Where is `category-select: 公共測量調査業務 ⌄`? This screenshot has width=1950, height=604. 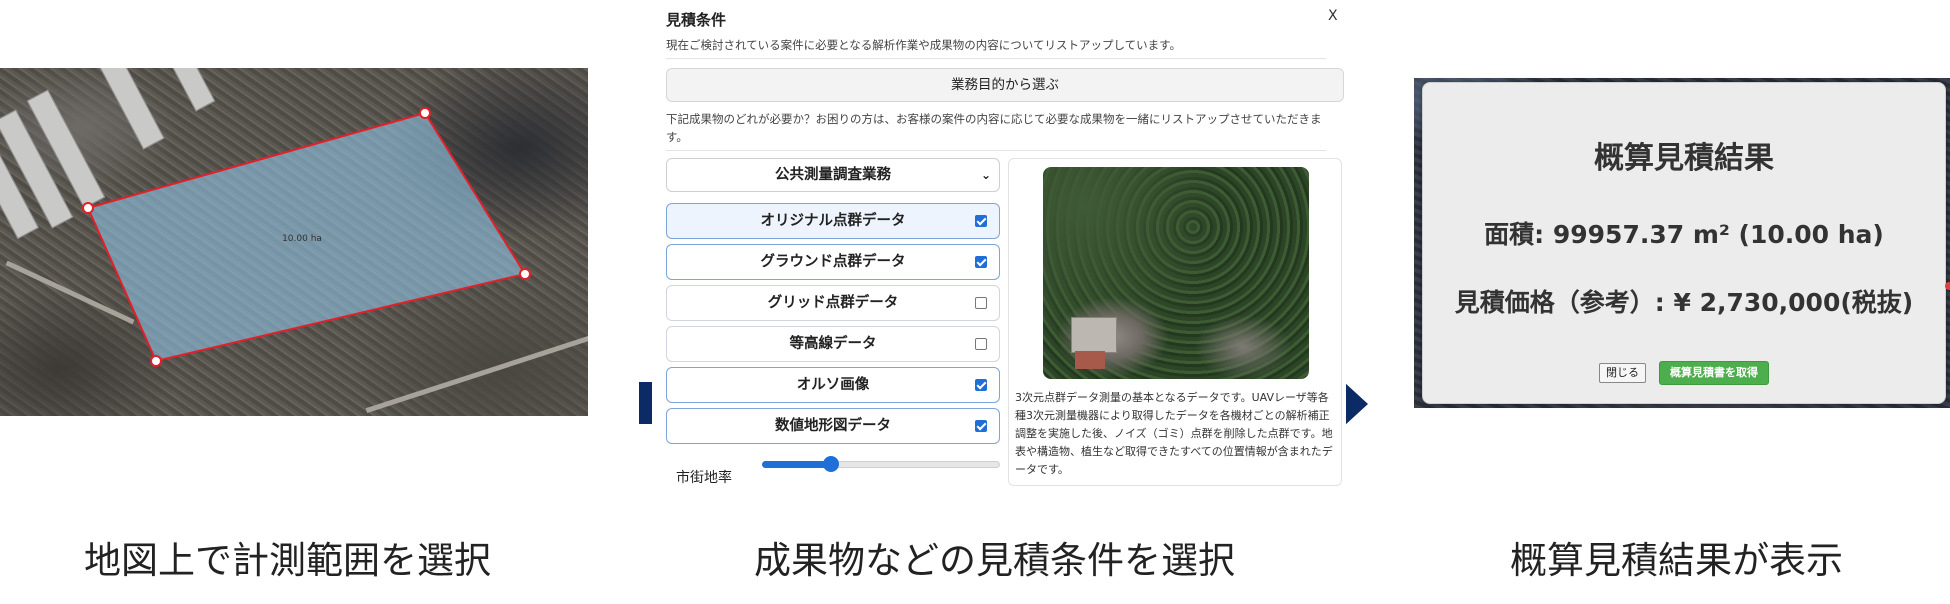
category-select: 公共測量調査業務 ⌄ is located at coordinates (833, 175).